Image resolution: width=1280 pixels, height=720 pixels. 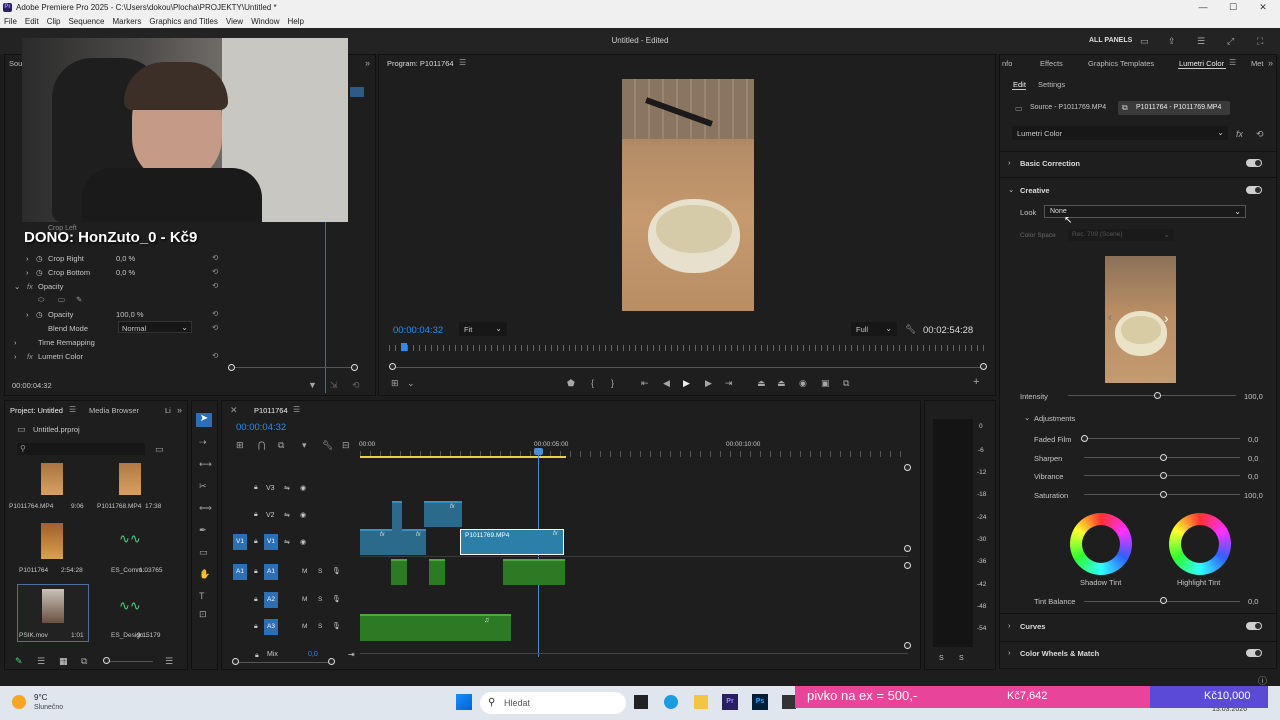 What do you see at coordinates (61, 299) in the screenshot?
I see `rectangle-mask-icon: ▭` at bounding box center [61, 299].